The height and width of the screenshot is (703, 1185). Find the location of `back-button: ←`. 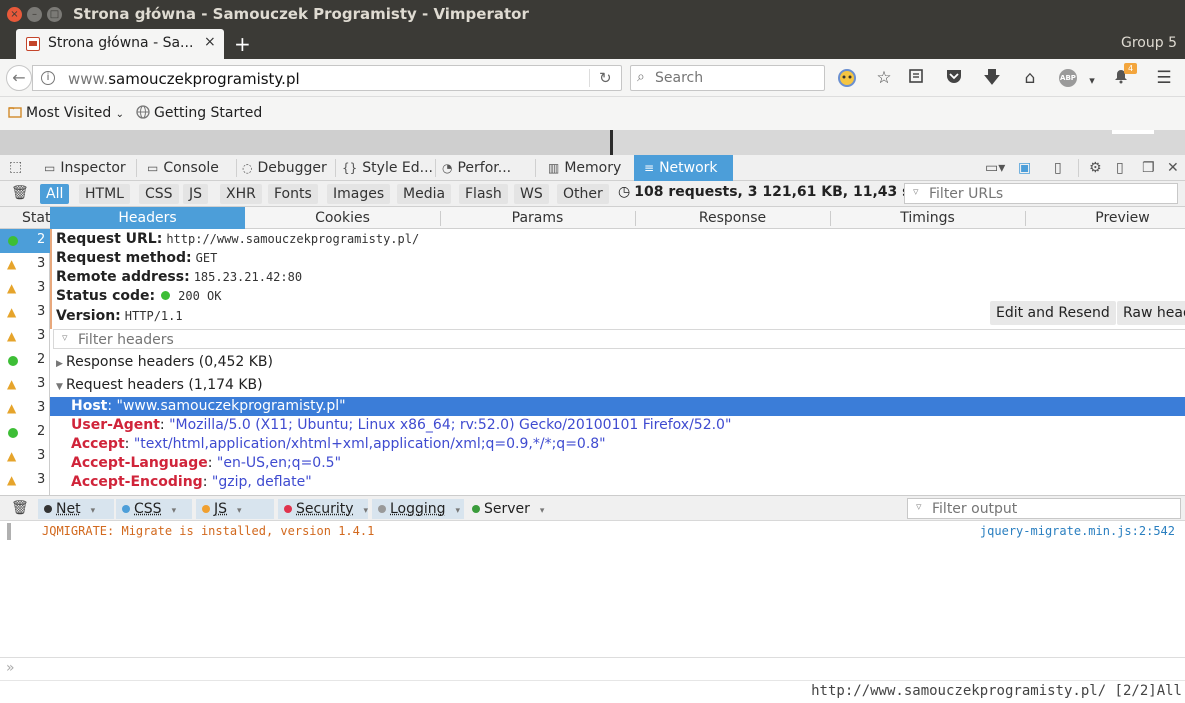

back-button: ← is located at coordinates (19, 78).